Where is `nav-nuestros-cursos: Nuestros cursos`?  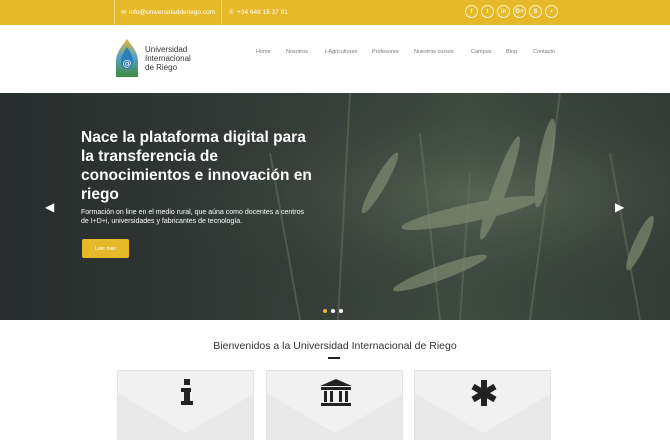 nav-nuestros-cursos: Nuestros cursos is located at coordinates (434, 52).